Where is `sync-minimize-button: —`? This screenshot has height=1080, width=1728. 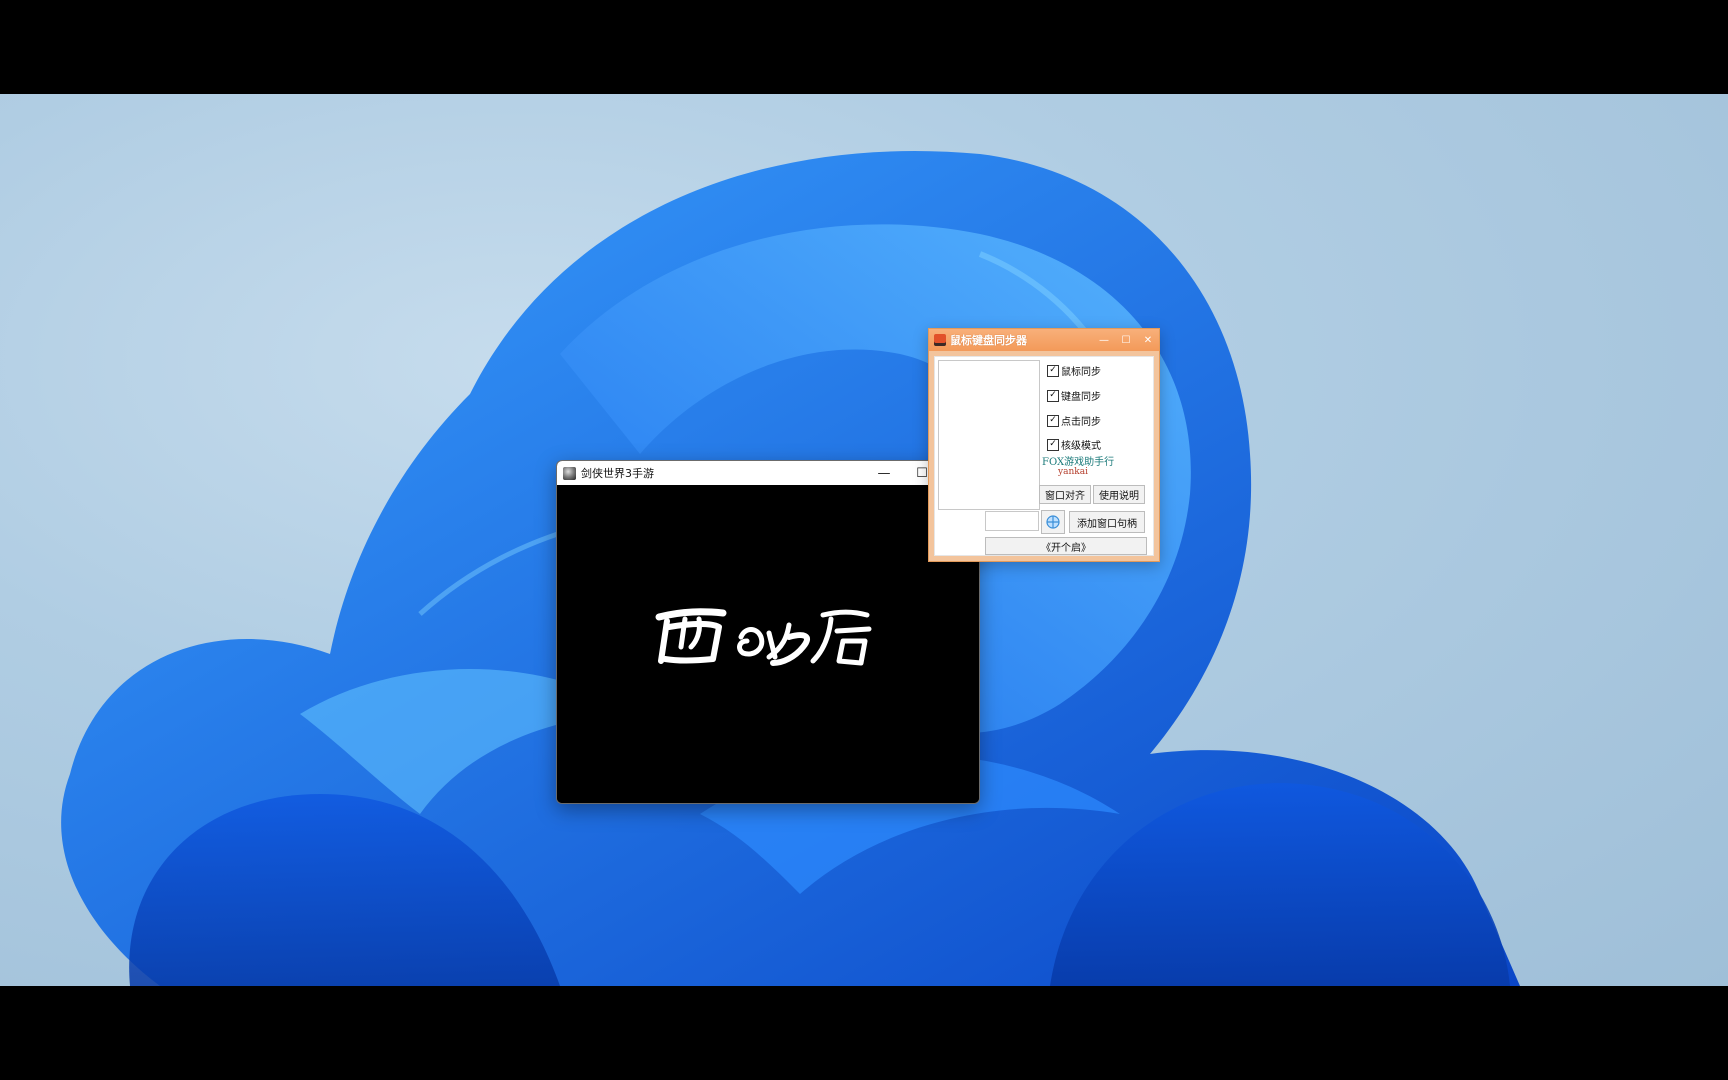 sync-minimize-button: — is located at coordinates (1104, 340).